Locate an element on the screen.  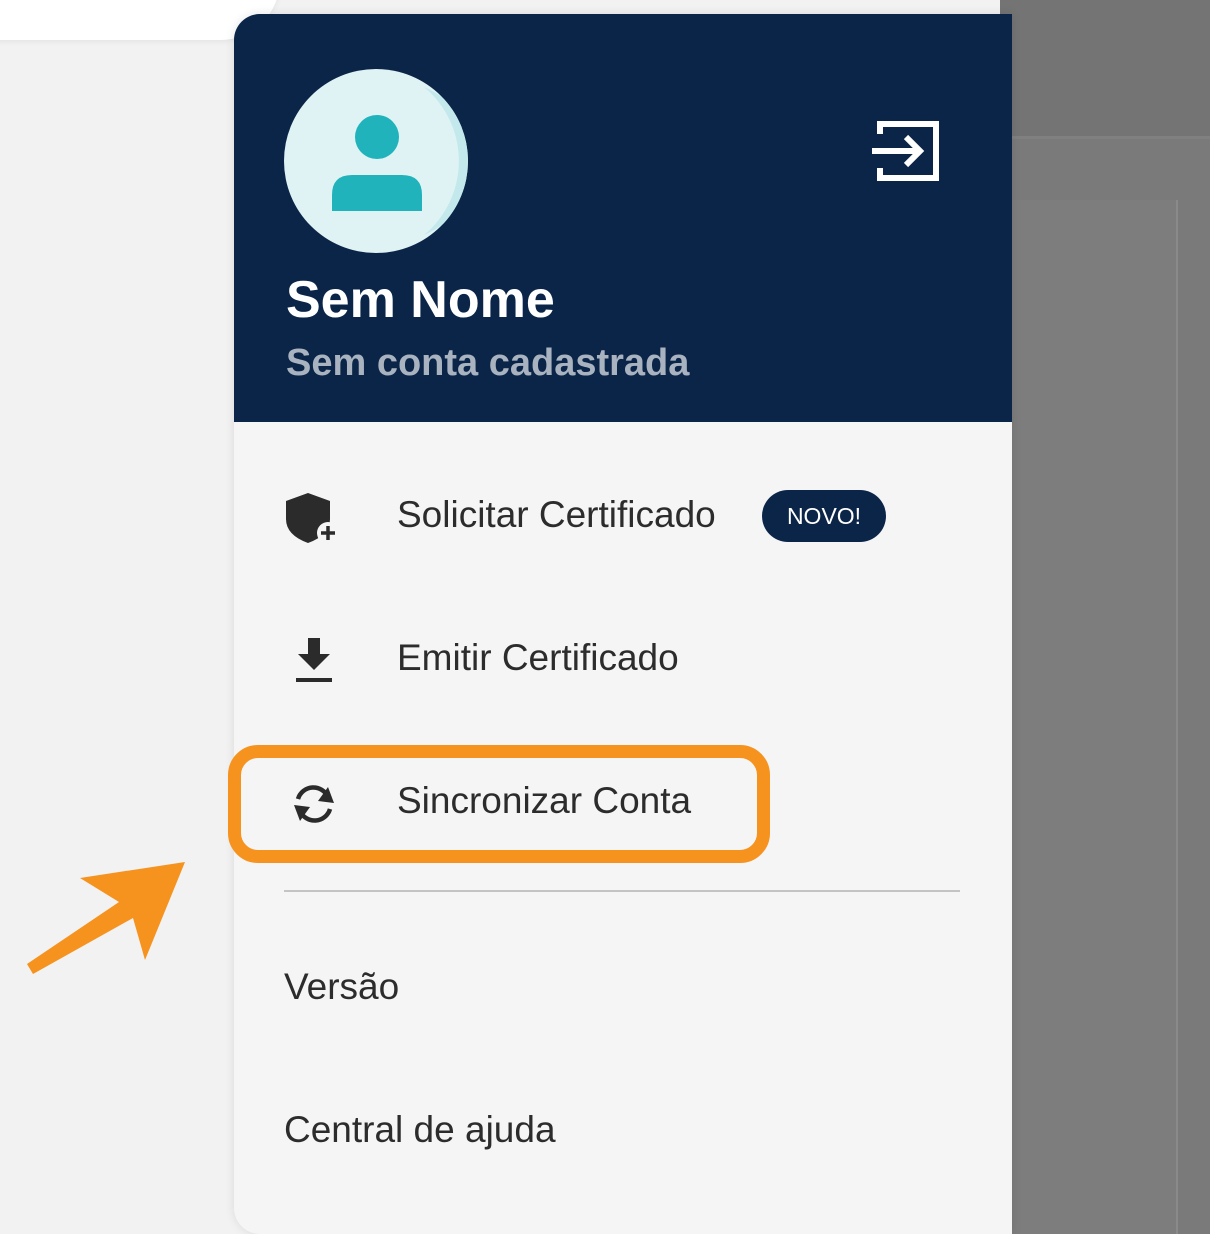
menu-link-label: Central de ajuda is located at coordinates (420, 1129).